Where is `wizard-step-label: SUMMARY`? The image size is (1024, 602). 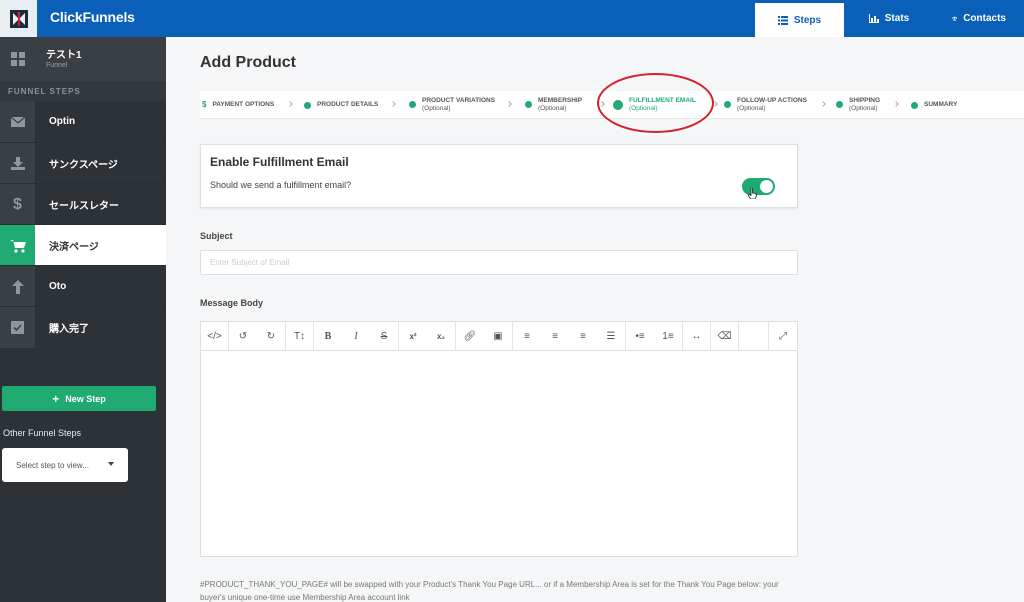 wizard-step-label: SUMMARY is located at coordinates (941, 104).